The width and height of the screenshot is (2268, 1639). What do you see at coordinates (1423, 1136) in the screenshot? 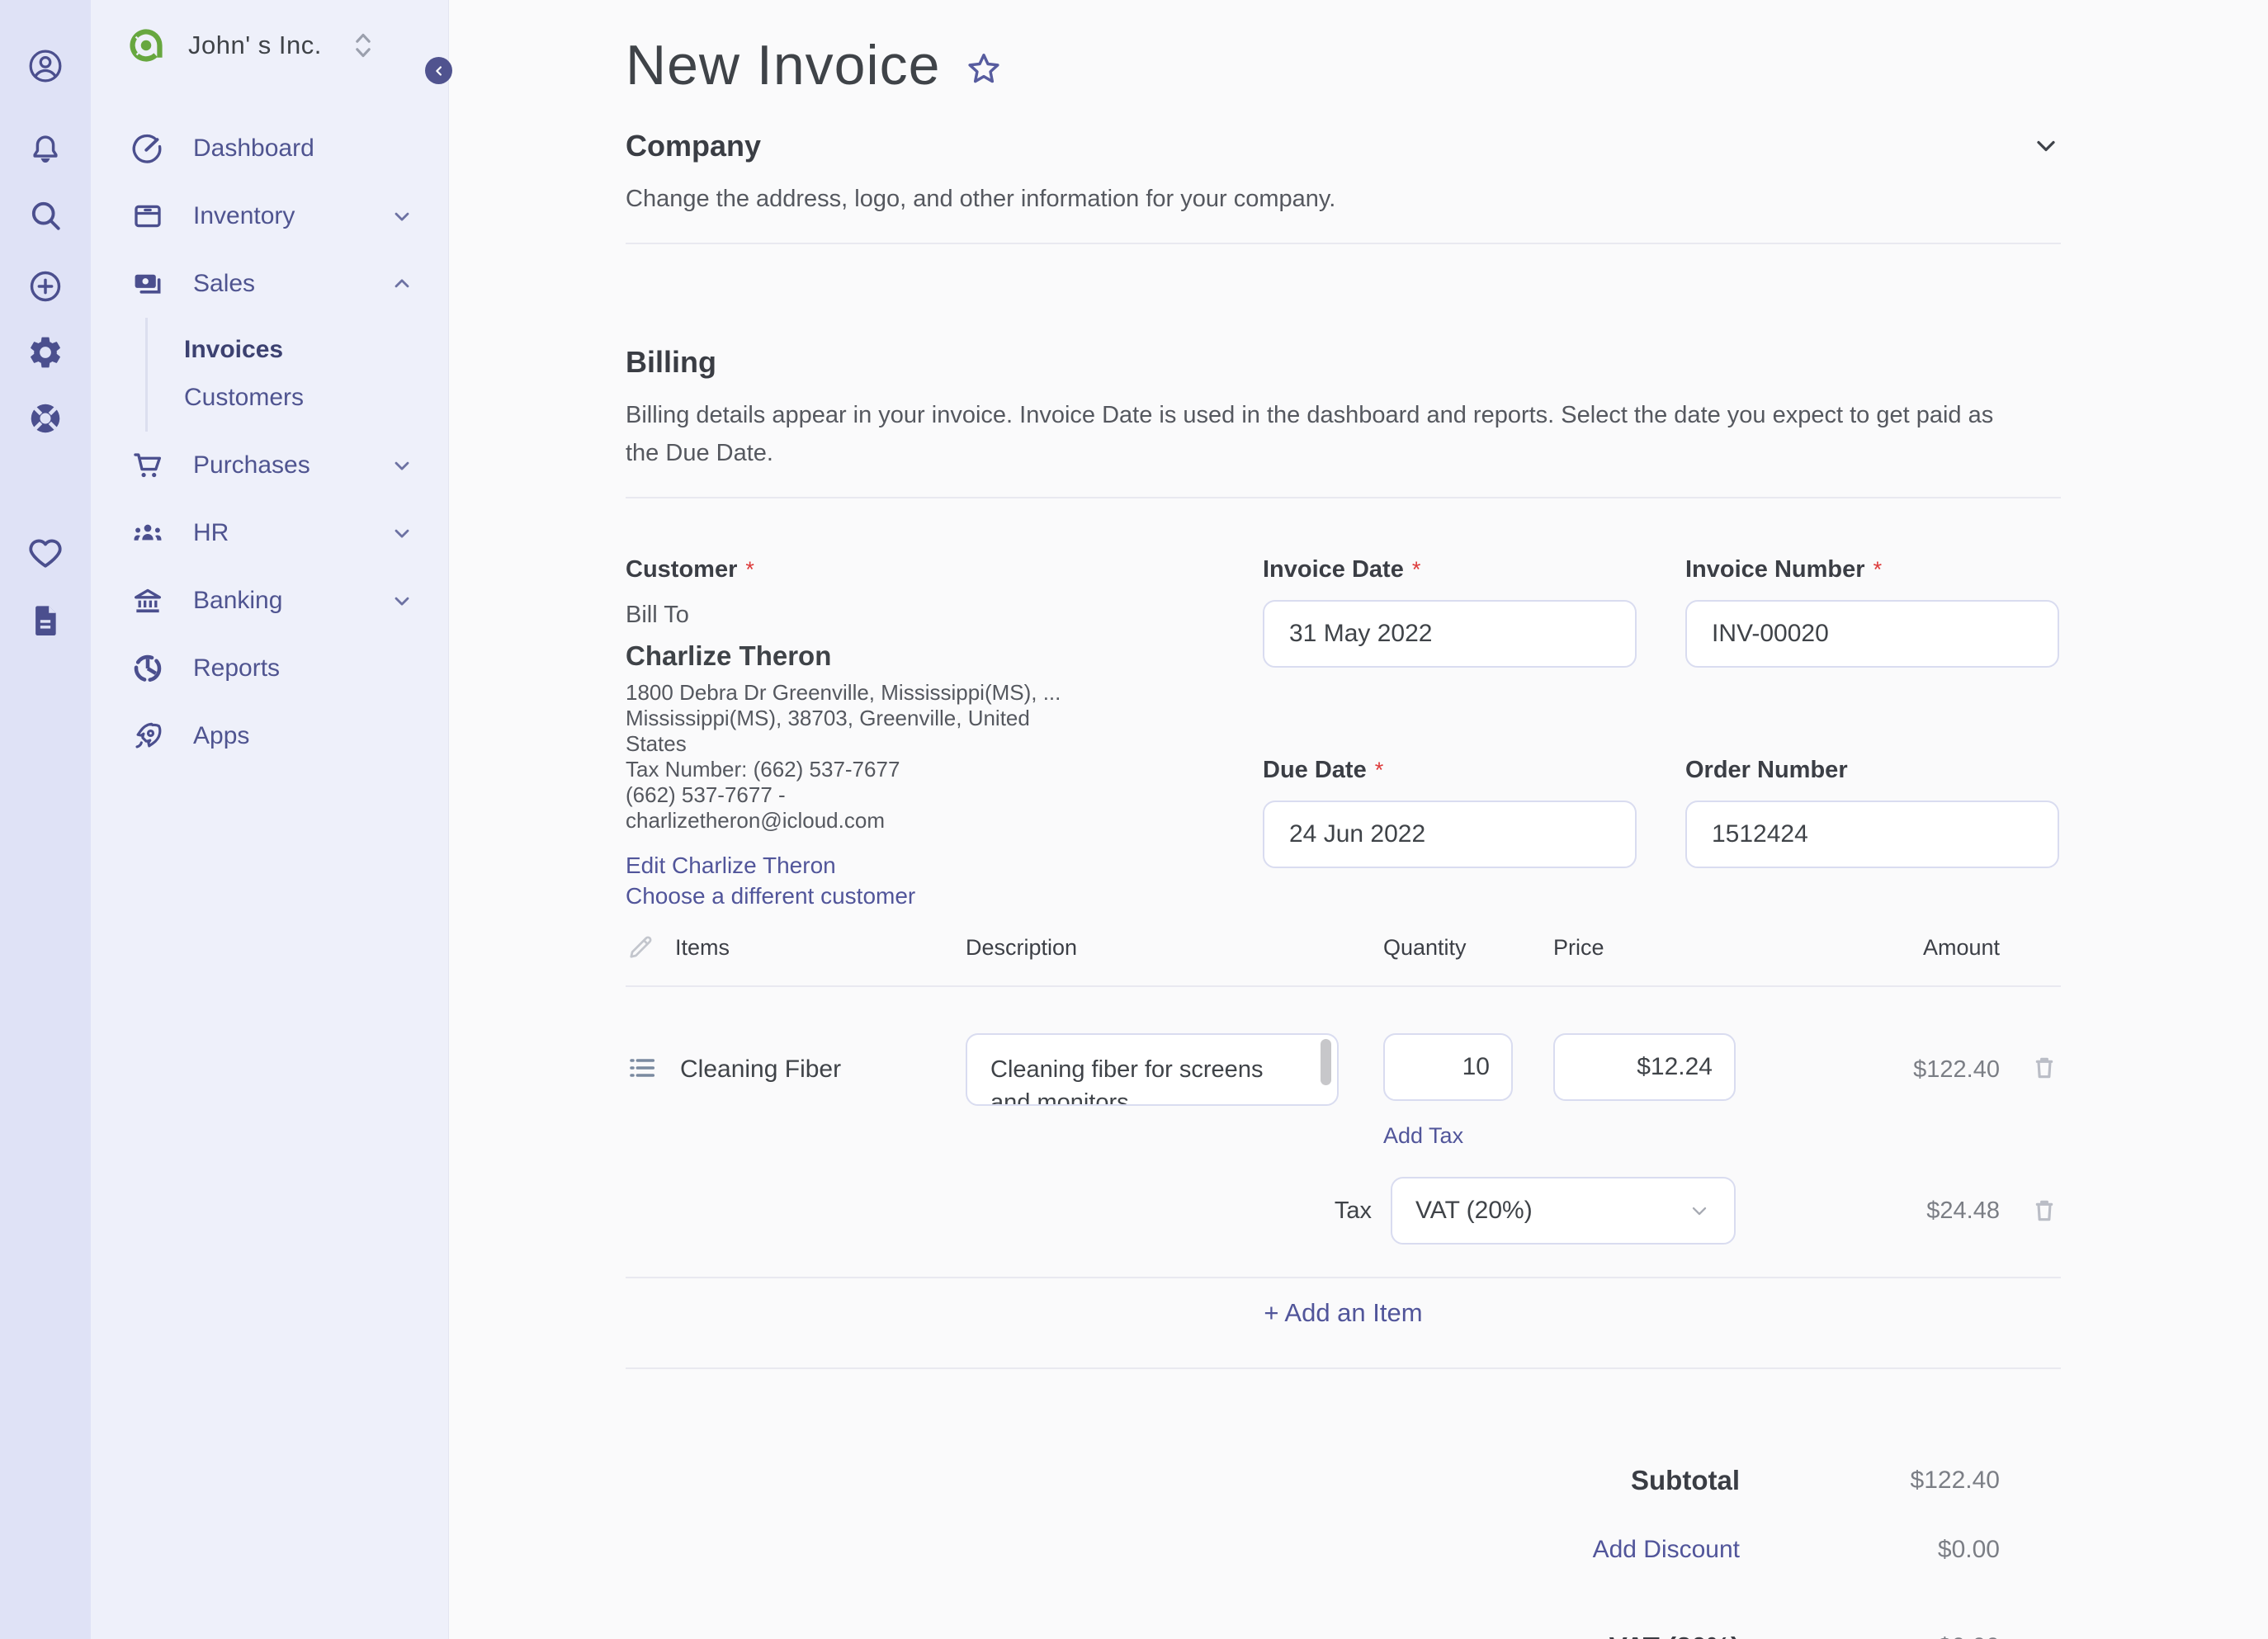
I see `add-tax-link: Add Tax` at bounding box center [1423, 1136].